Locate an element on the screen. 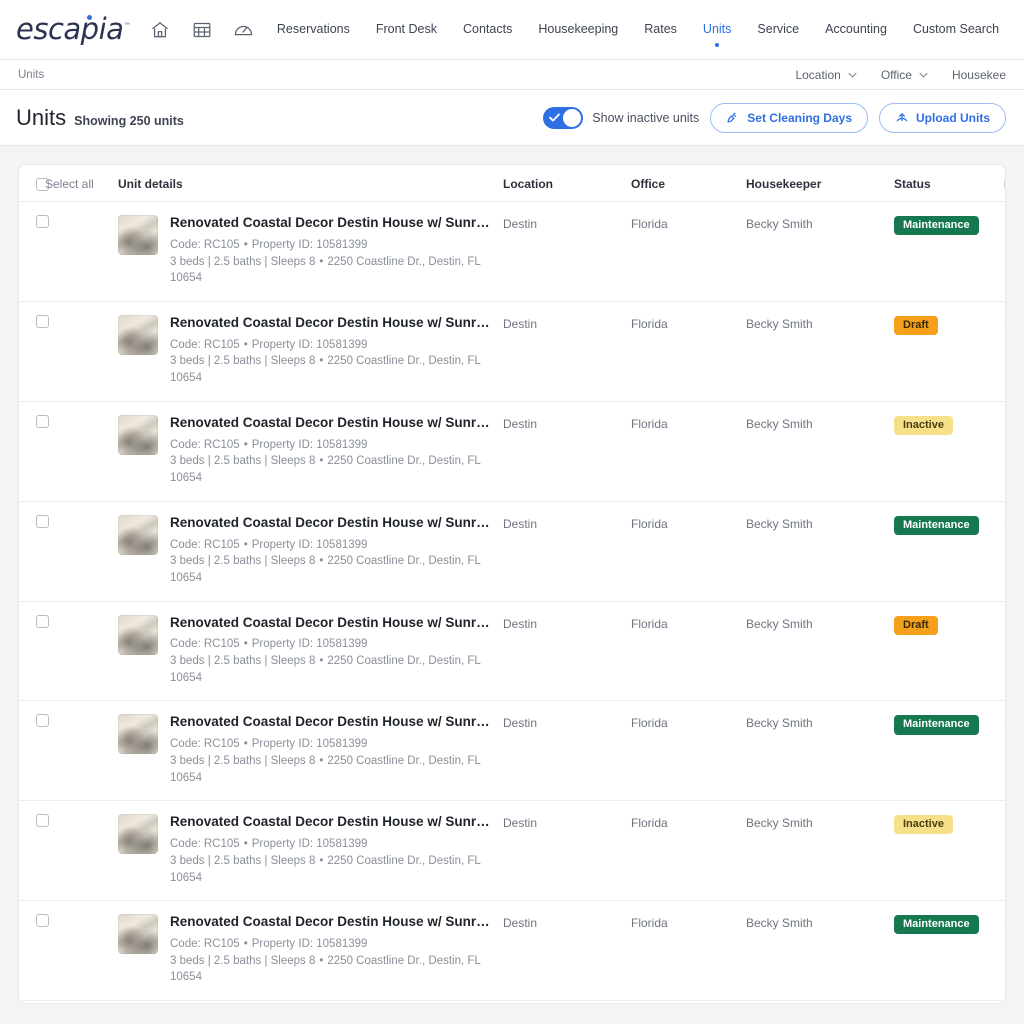  nav-link-housekeeping: Housekeeping is located at coordinates (578, 30).